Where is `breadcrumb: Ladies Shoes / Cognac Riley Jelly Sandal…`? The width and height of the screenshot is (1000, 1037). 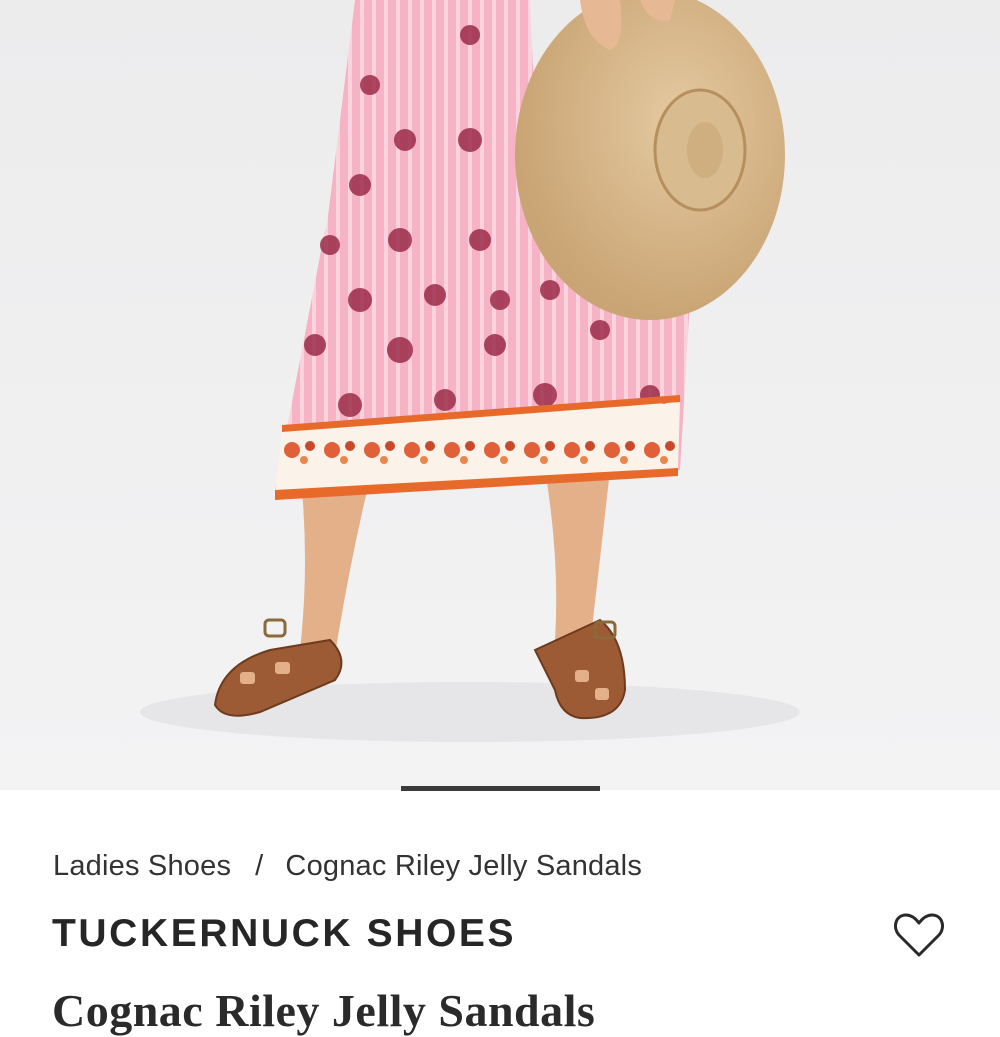 breadcrumb: Ladies Shoes / Cognac Riley Jelly Sandal… is located at coordinates (347, 866).